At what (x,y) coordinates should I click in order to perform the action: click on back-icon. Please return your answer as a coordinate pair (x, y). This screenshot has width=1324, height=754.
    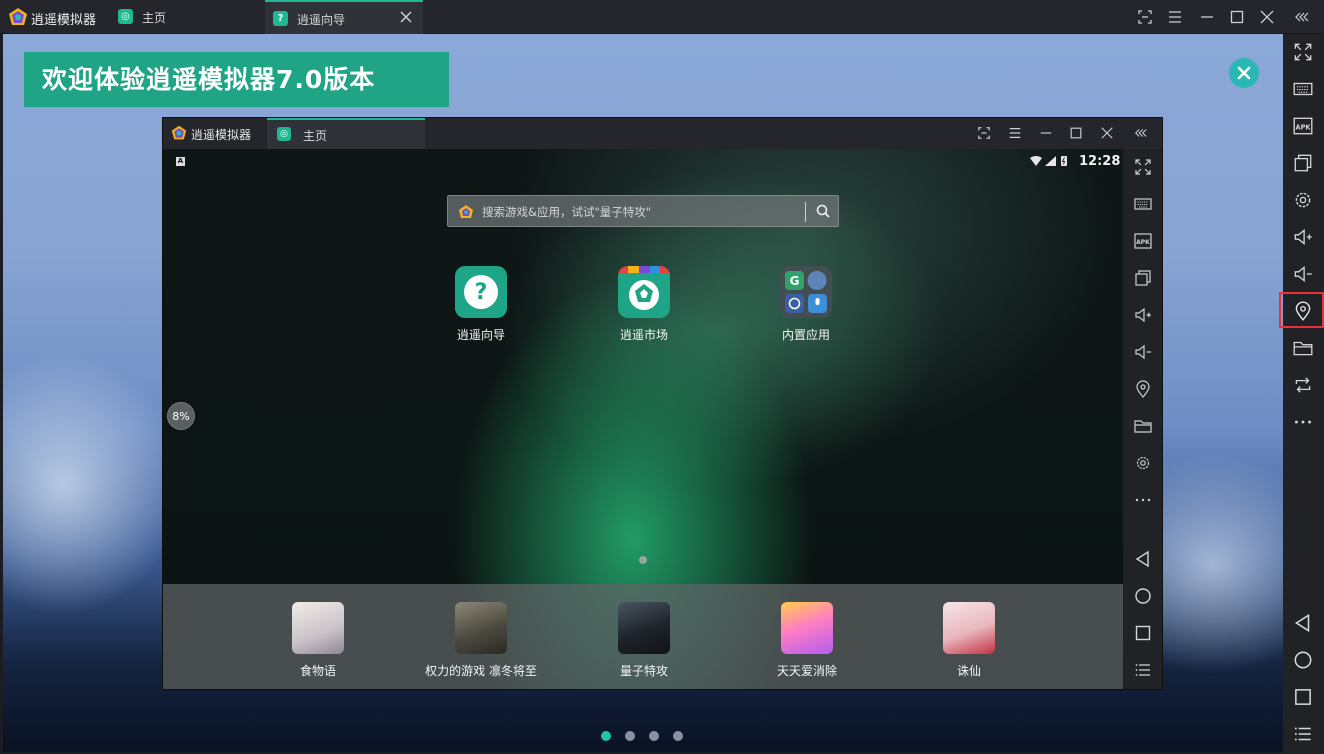
    Looking at the image, I should click on (1303, 623).